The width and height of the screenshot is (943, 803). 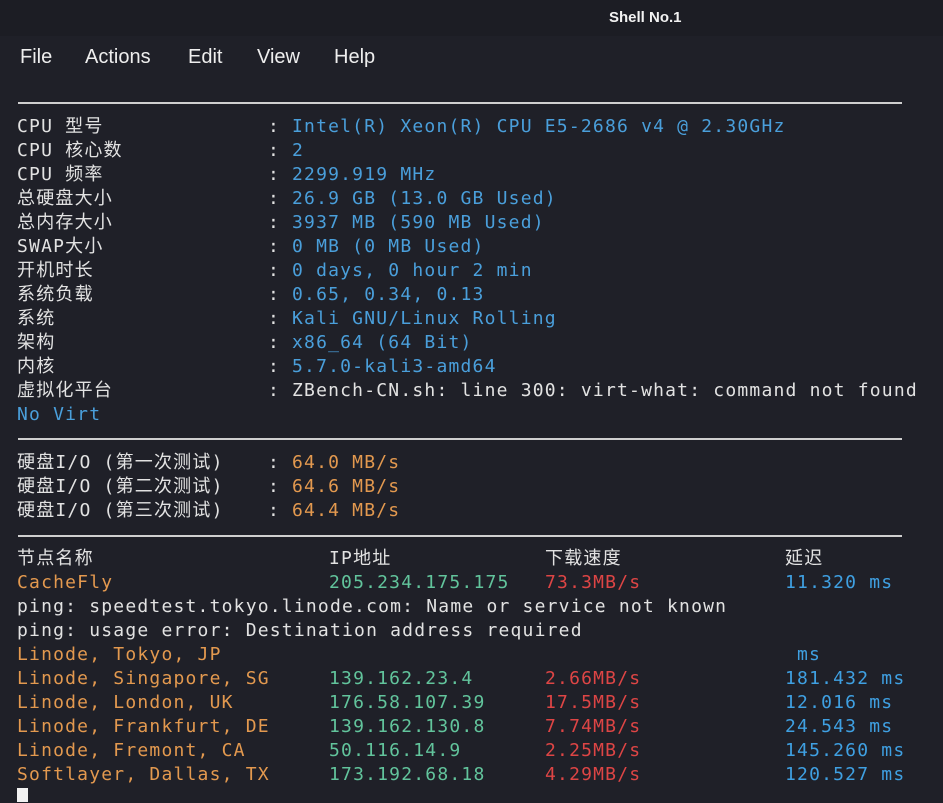 What do you see at coordinates (70, 150) in the screenshot?
I see `info-label: CPU 核心数` at bounding box center [70, 150].